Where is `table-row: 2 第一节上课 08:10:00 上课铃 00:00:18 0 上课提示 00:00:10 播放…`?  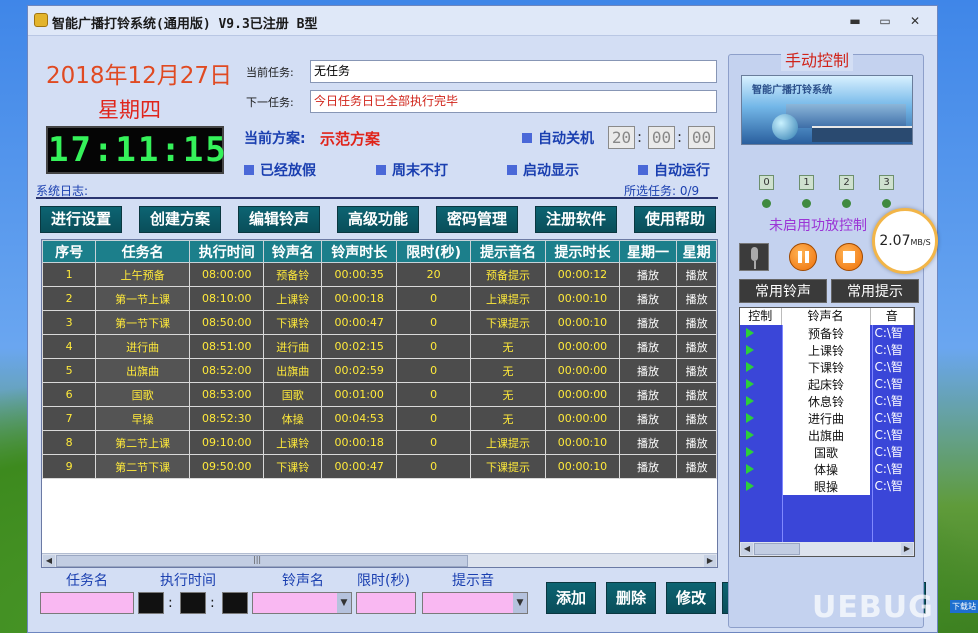
table-row: 2 第一节上课 08:10:00 上课铃 00:00:18 0 上课提示 00:00:10 播放… is located at coordinates (379, 298).